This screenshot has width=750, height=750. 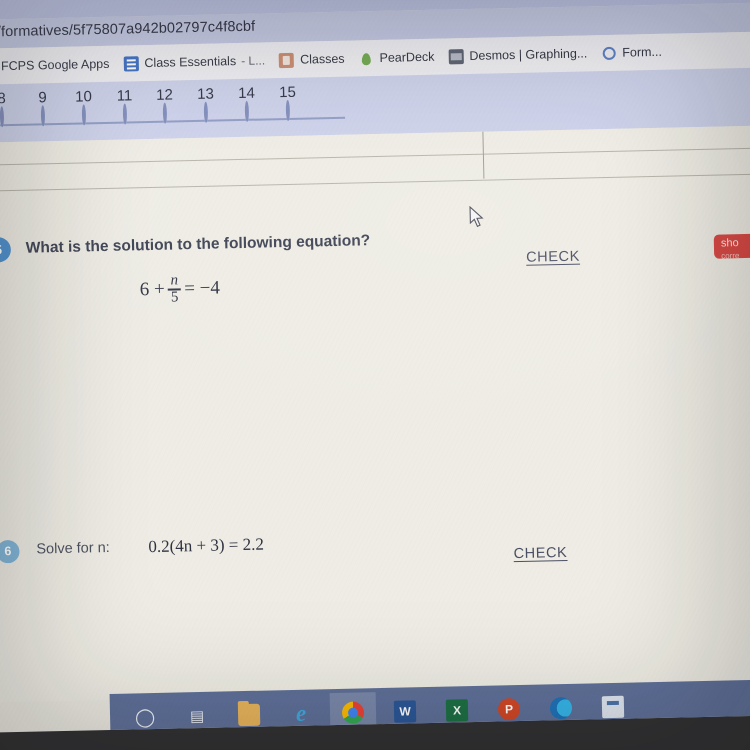 I want to click on badge-line-1: sho, so click(x=729, y=243).